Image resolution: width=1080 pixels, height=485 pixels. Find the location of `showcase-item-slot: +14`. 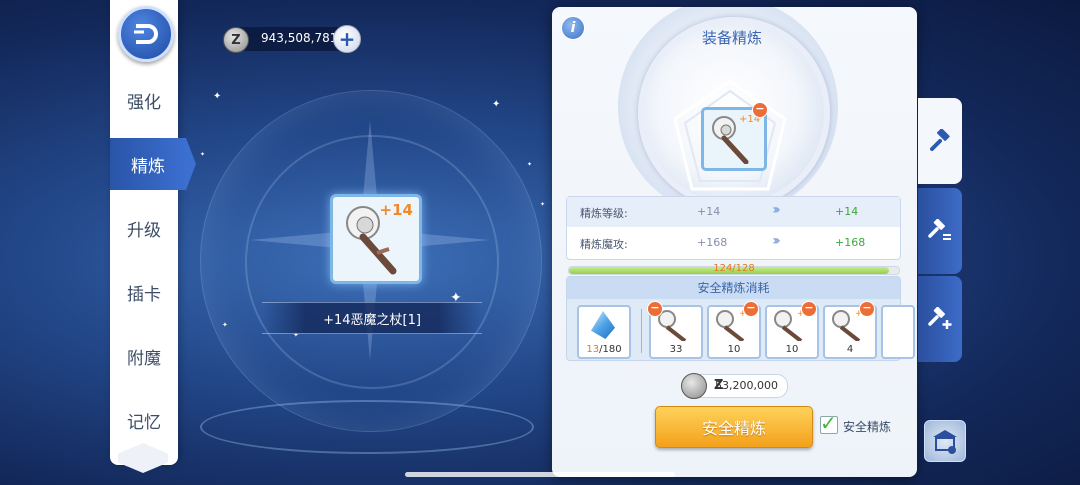

showcase-item-slot: +14 is located at coordinates (376, 239).